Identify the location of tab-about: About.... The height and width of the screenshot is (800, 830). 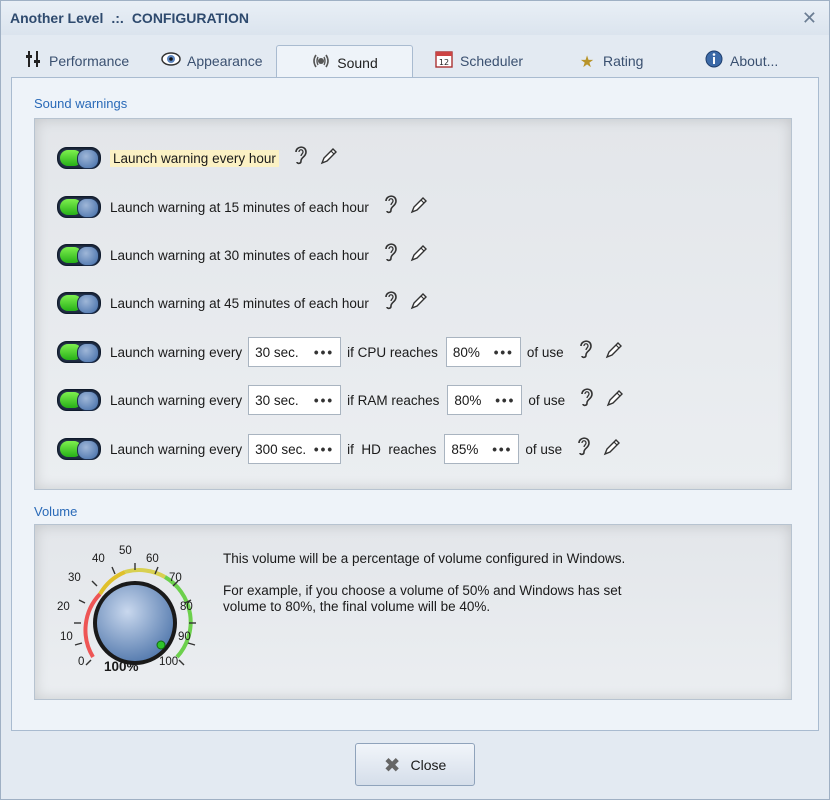
(741, 61).